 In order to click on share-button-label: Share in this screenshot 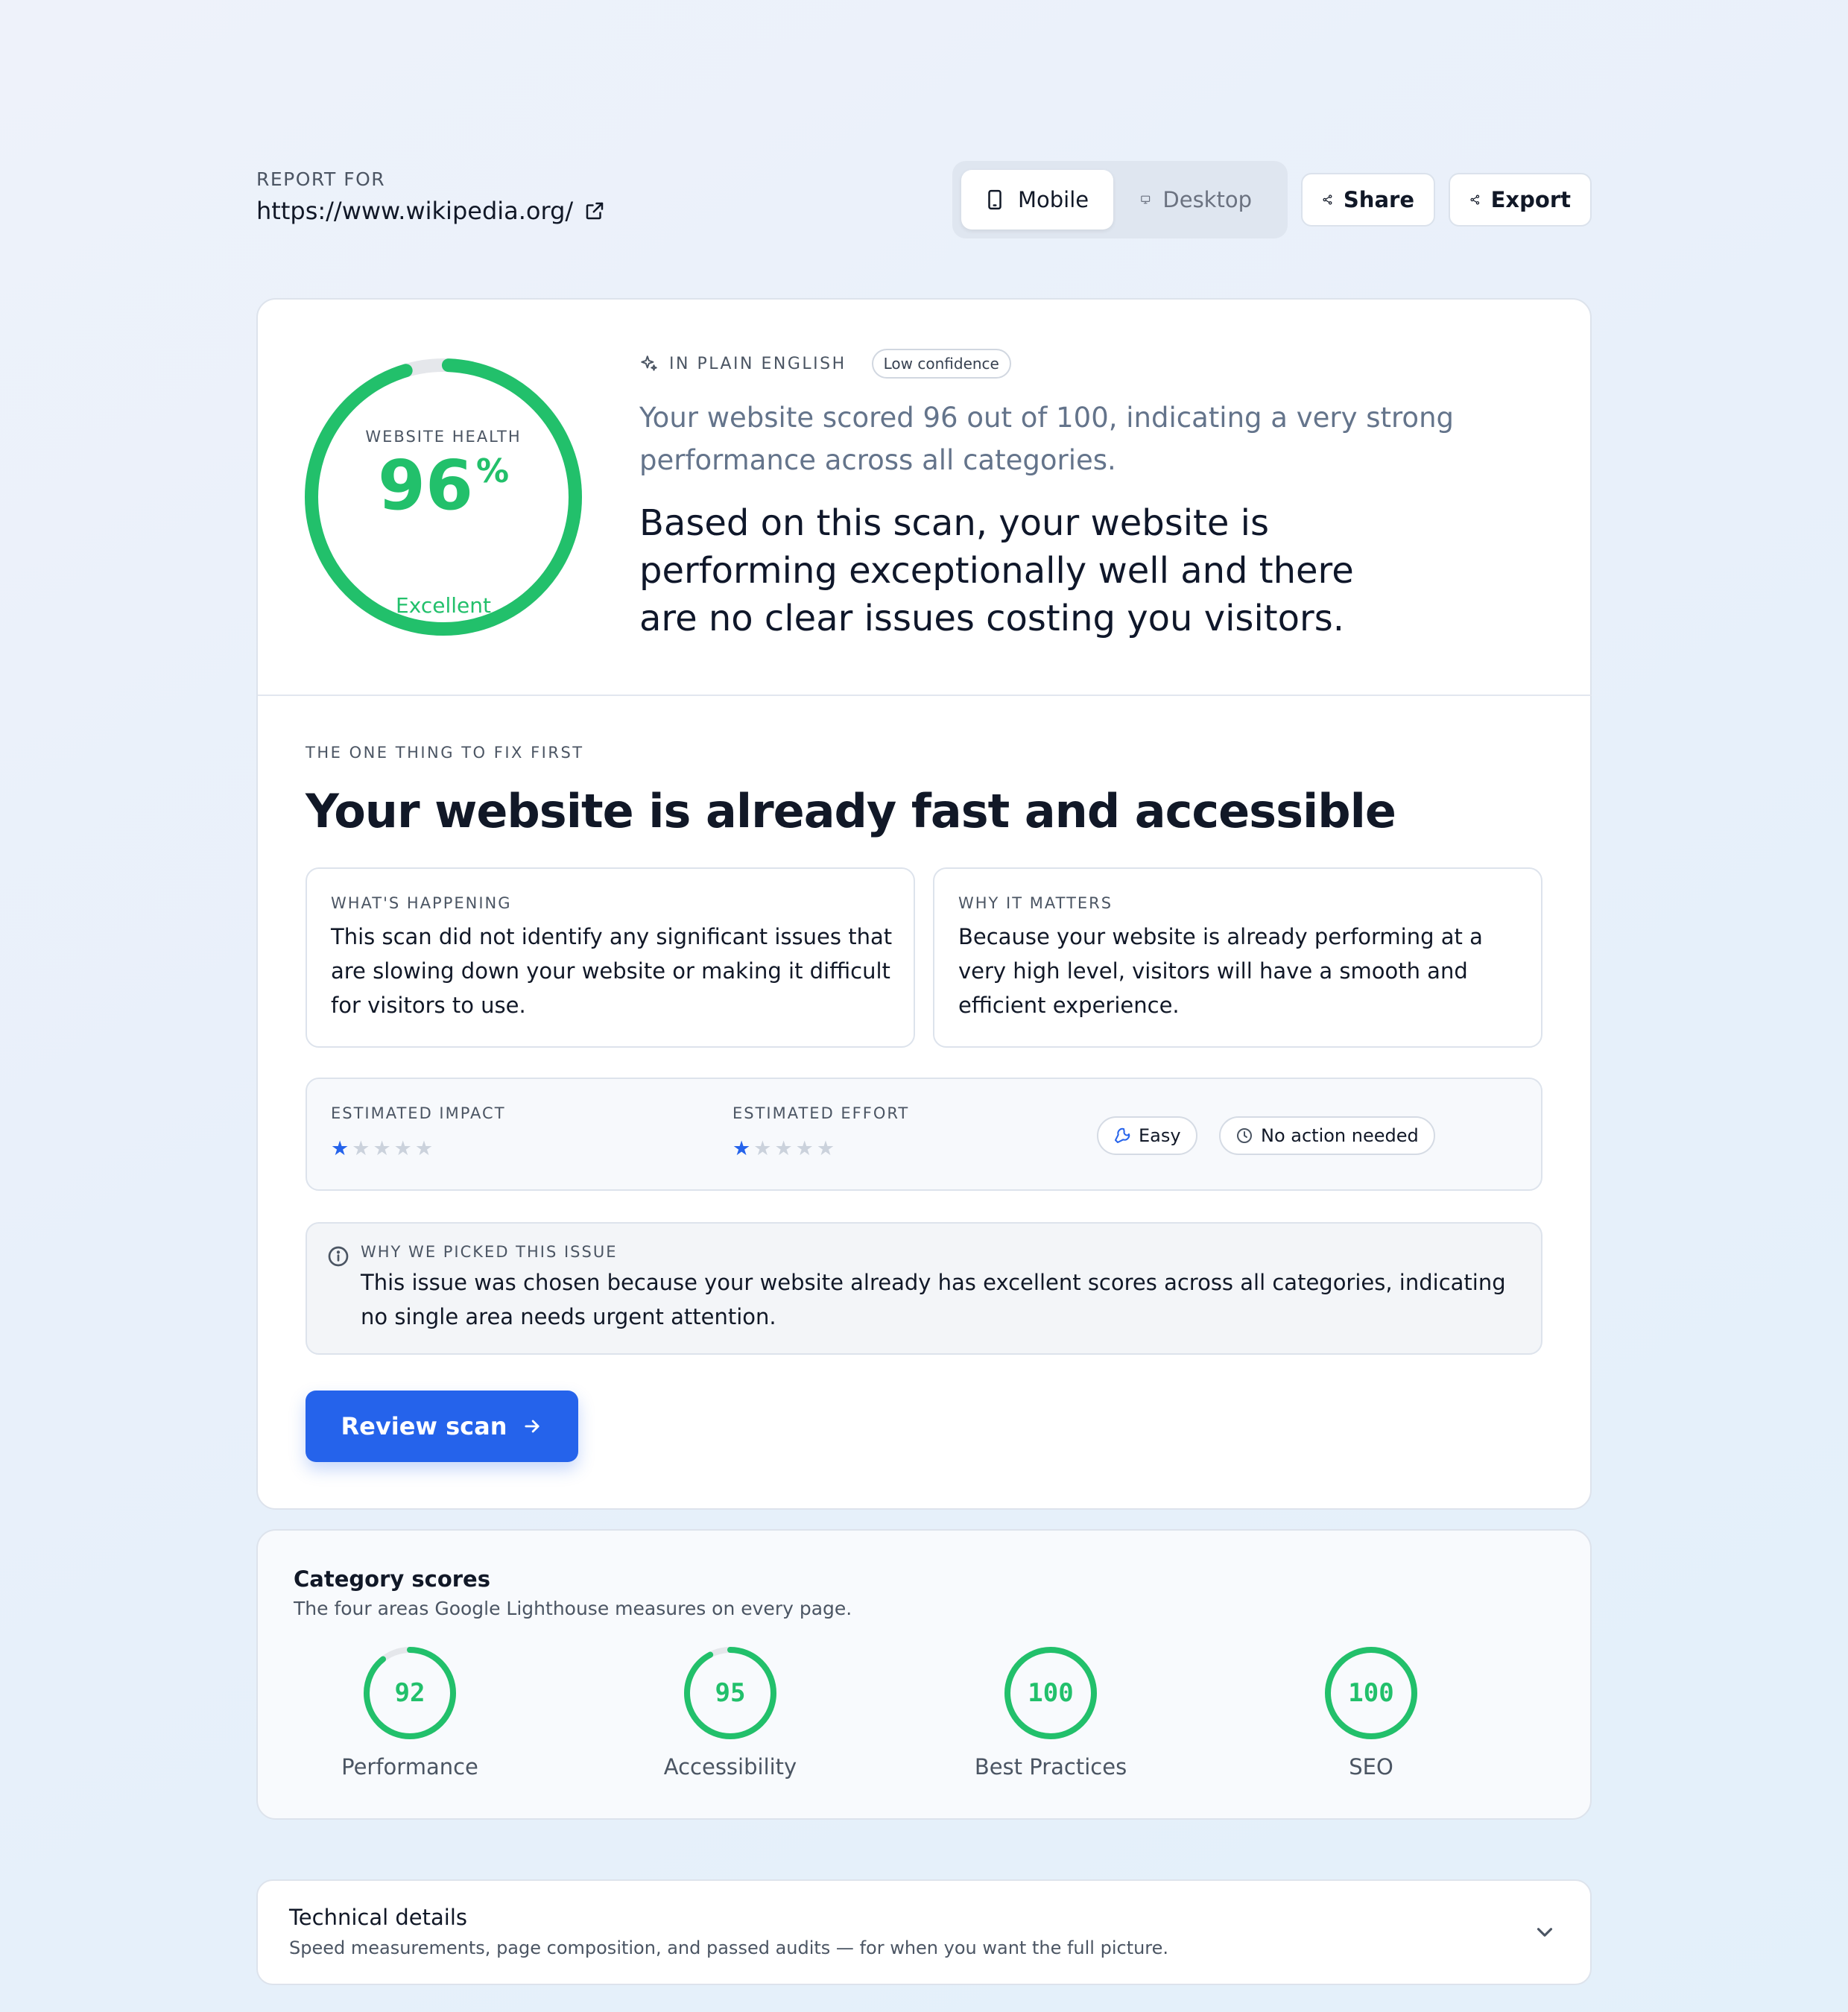, I will do `click(1378, 199)`.